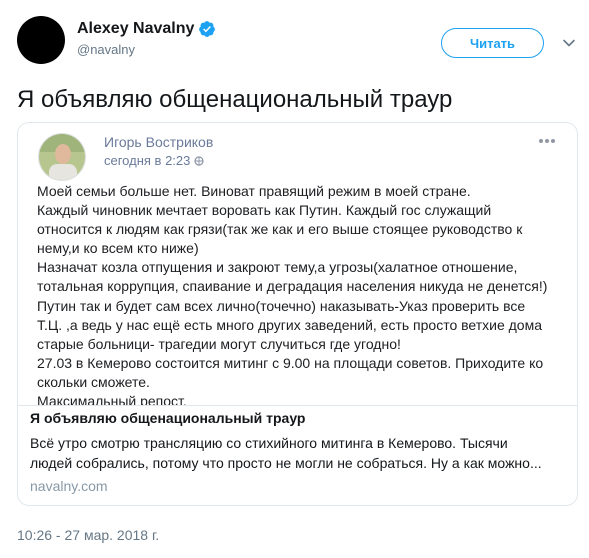 This screenshot has width=589, height=558. What do you see at coordinates (492, 43) in the screenshot?
I see `follow-button: Читать` at bounding box center [492, 43].